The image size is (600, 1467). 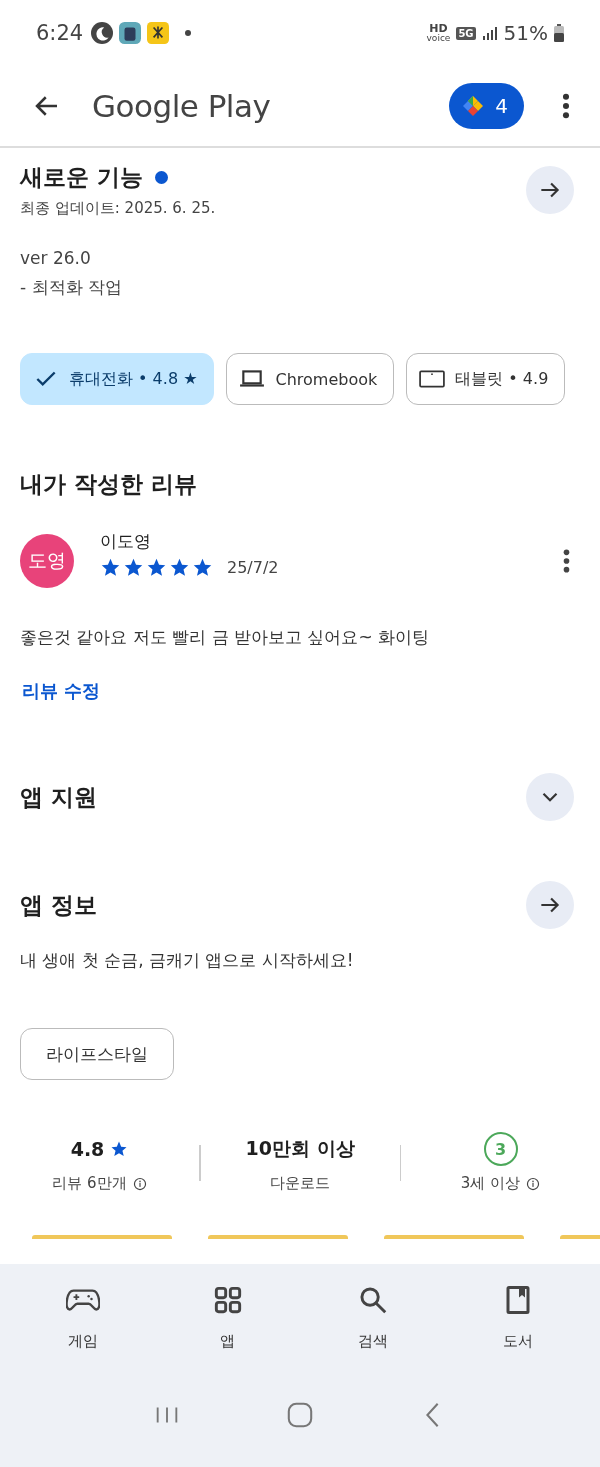 I want to click on stat-value: 10만회 이상, so click(x=300, y=1148).